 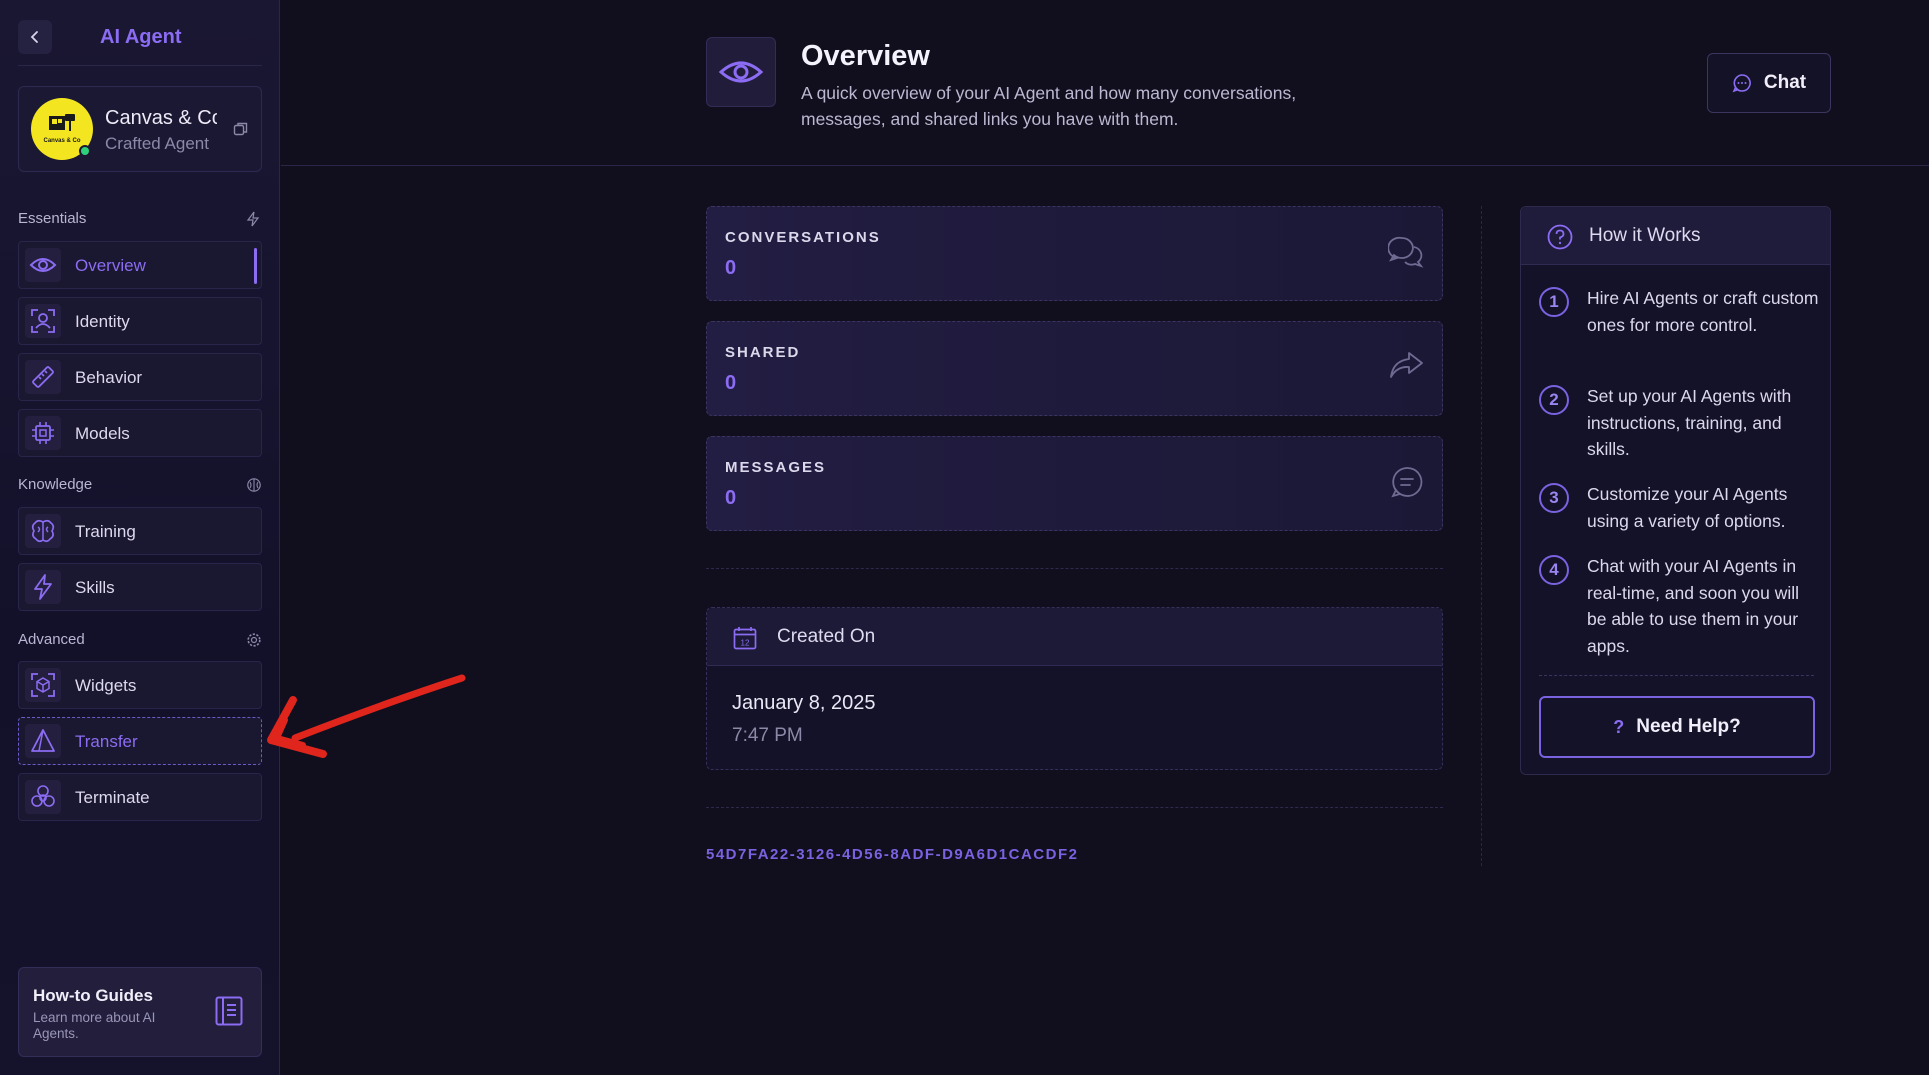 I want to click on sidebar-item-identity: Identity, so click(x=140, y=321).